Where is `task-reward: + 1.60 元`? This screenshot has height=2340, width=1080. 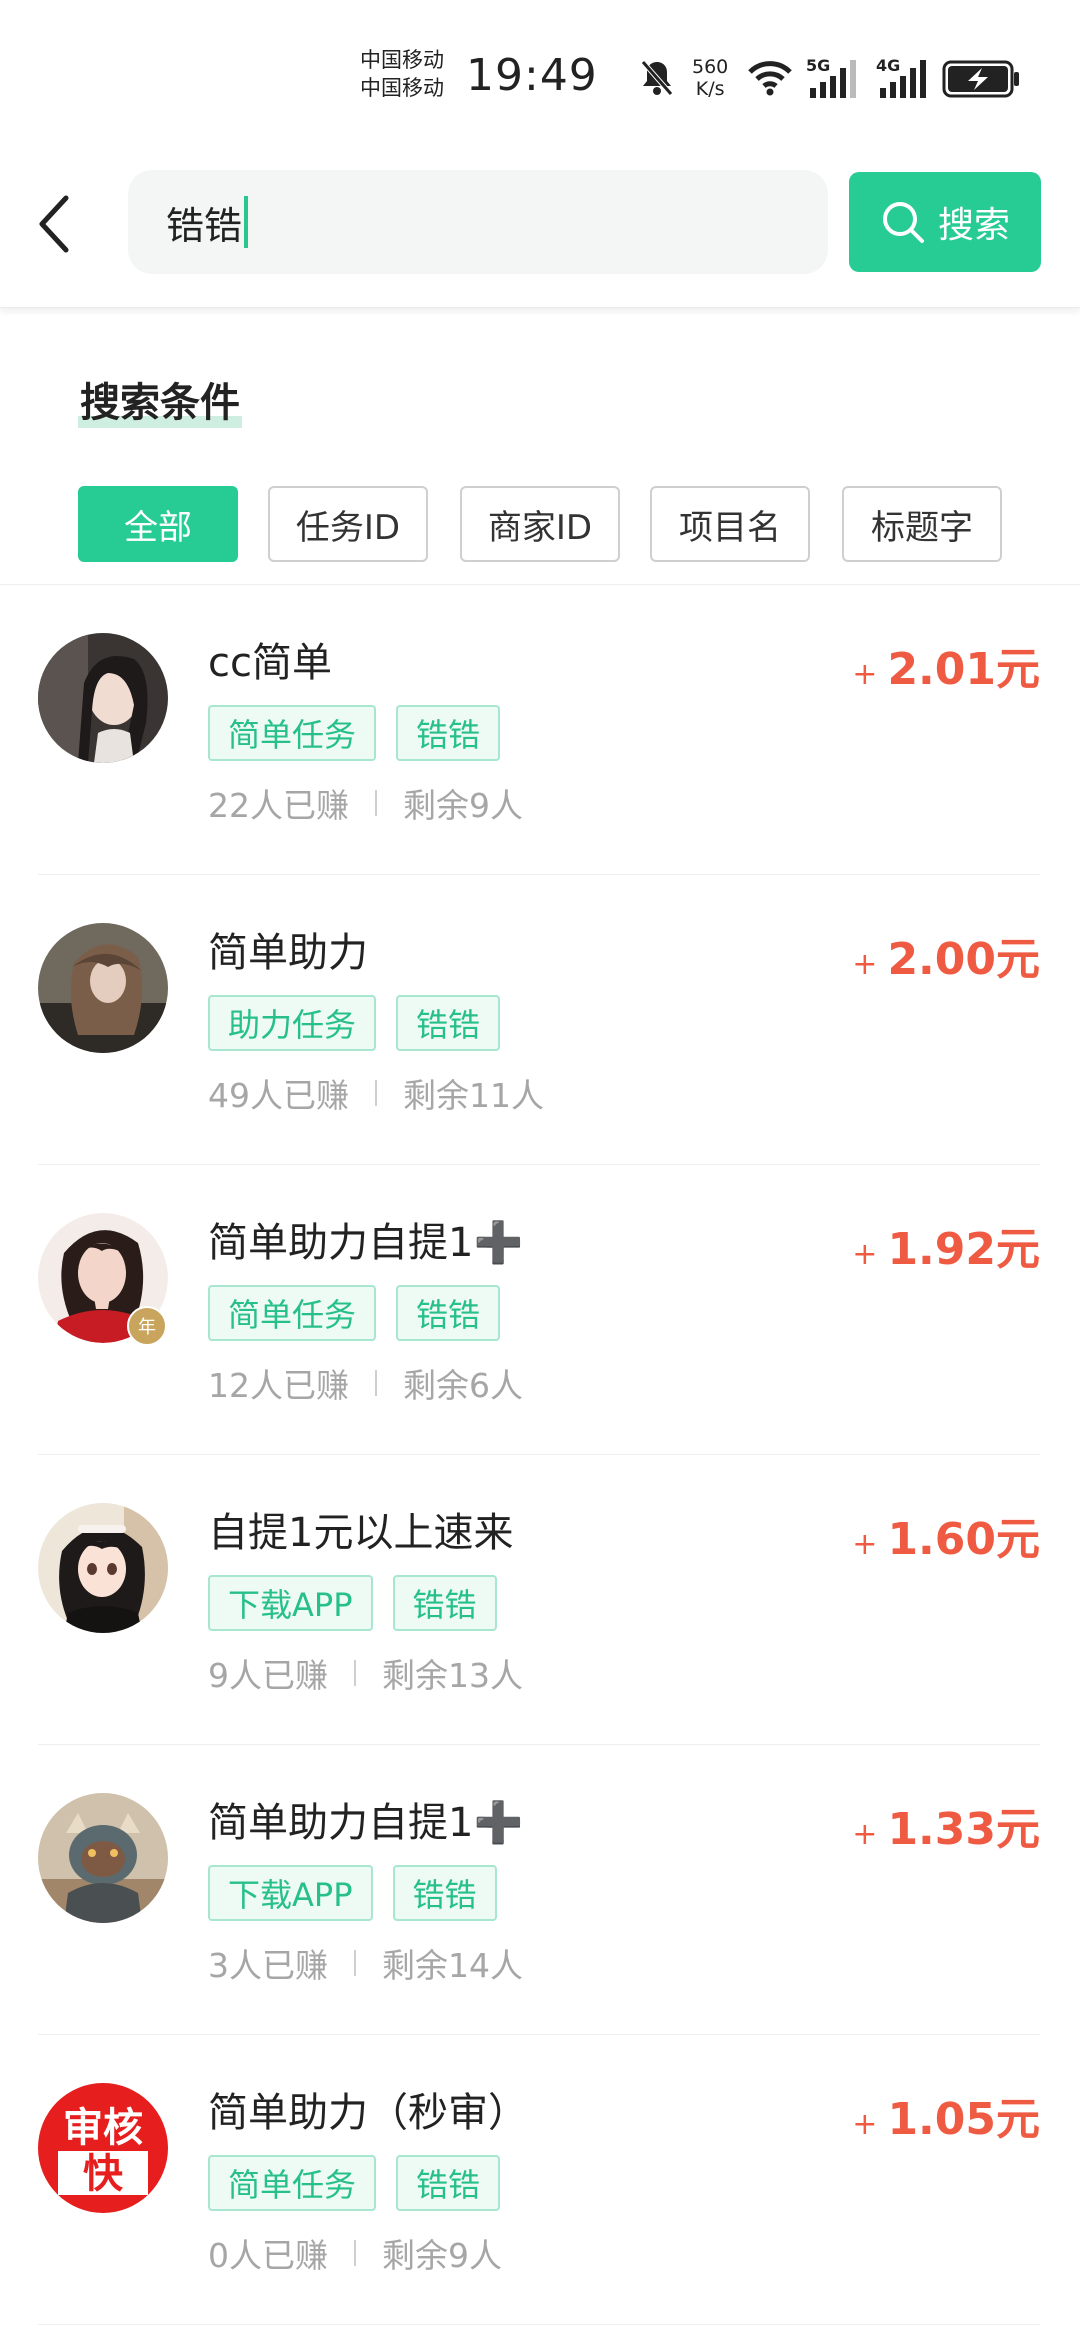 task-reward: + 1.60 元 is located at coordinates (946, 1535).